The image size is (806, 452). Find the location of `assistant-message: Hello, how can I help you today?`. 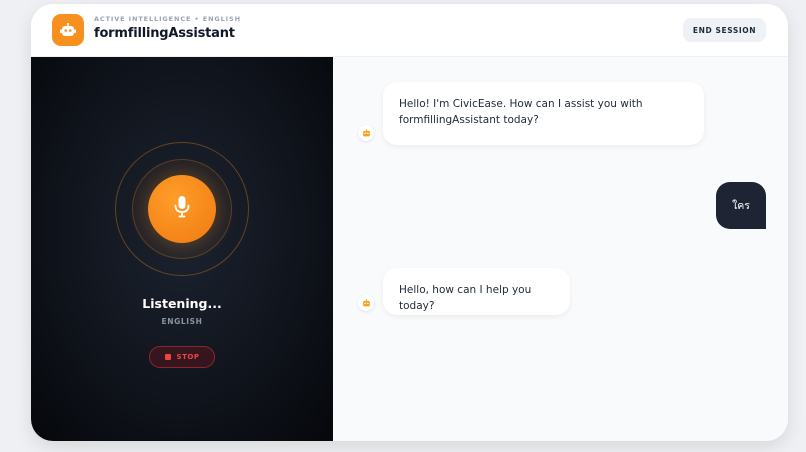

assistant-message: Hello, how can I help you today? is located at coordinates (476, 291).